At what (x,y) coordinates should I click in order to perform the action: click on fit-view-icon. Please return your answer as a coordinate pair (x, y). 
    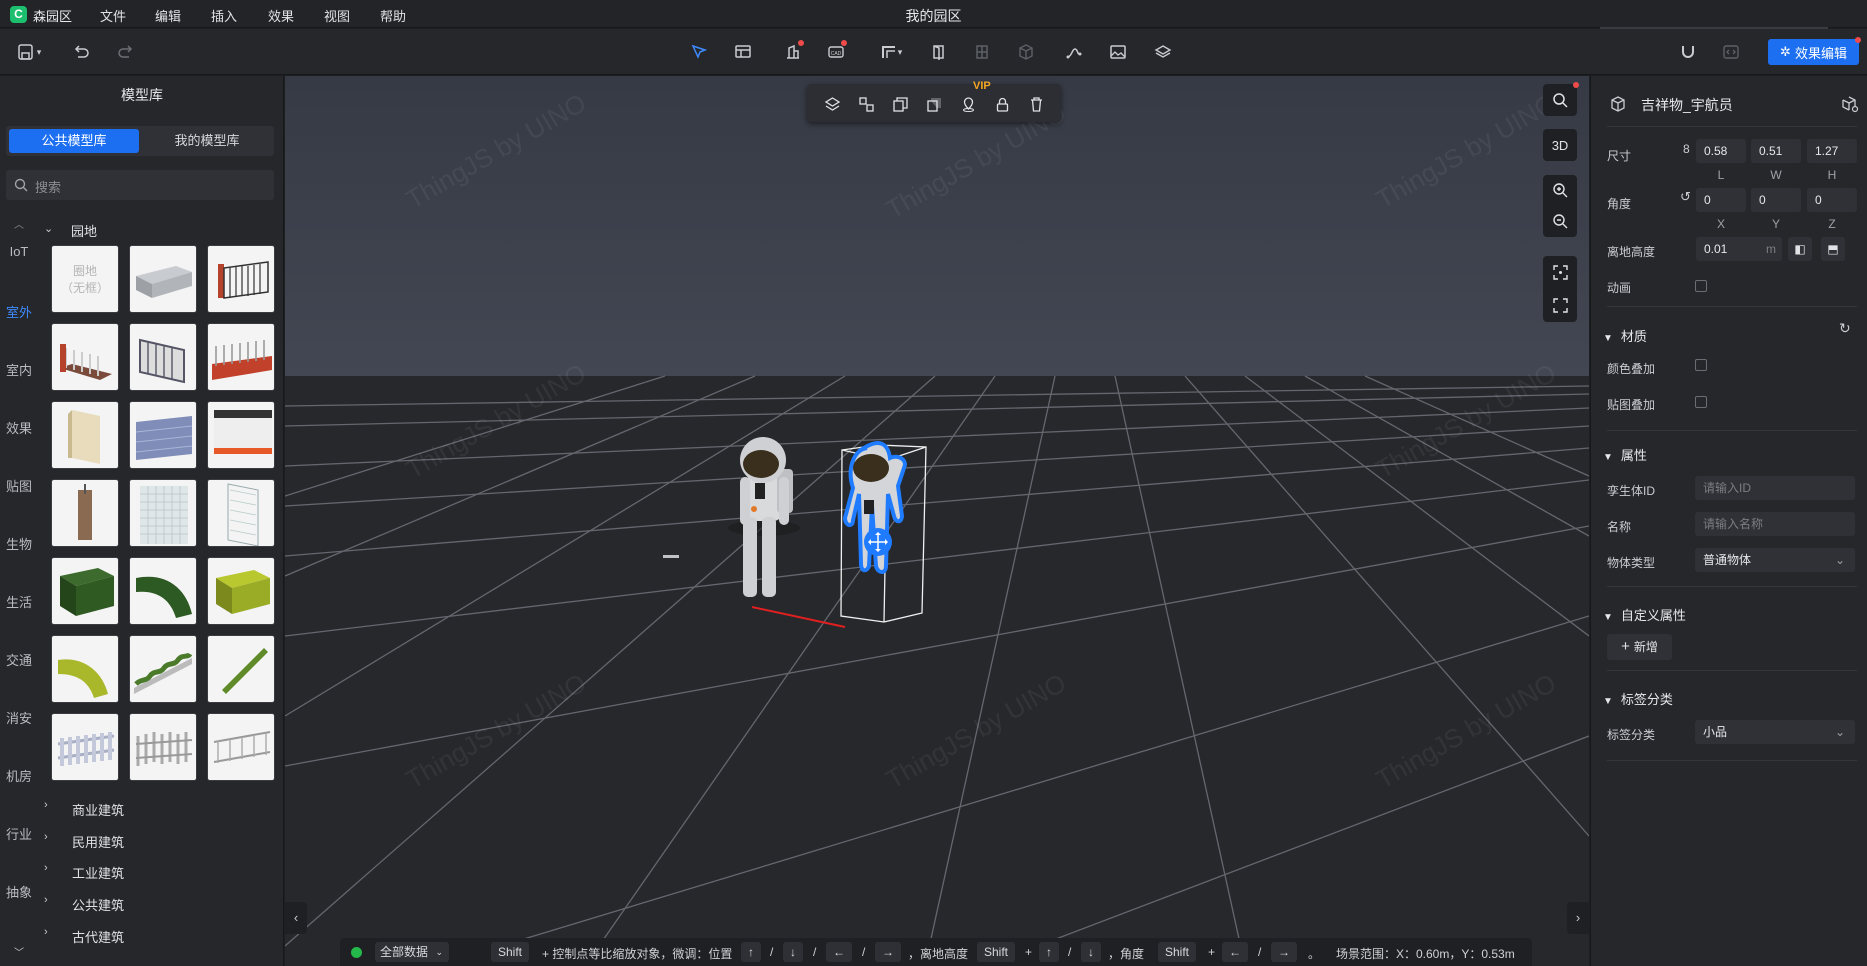
    Looking at the image, I should click on (1560, 272).